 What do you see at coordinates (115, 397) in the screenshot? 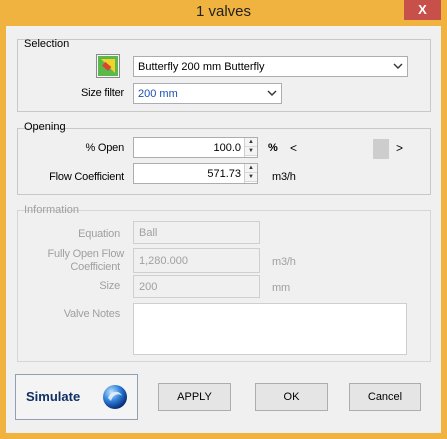
I see `simulate-globe-icon` at bounding box center [115, 397].